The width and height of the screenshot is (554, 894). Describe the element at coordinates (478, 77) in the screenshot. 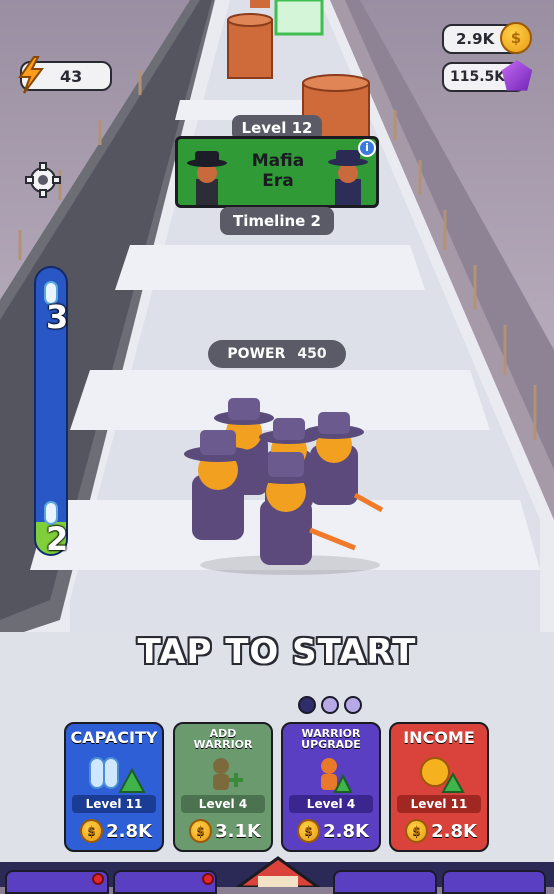

I see `gem-value: 115.5K` at that location.